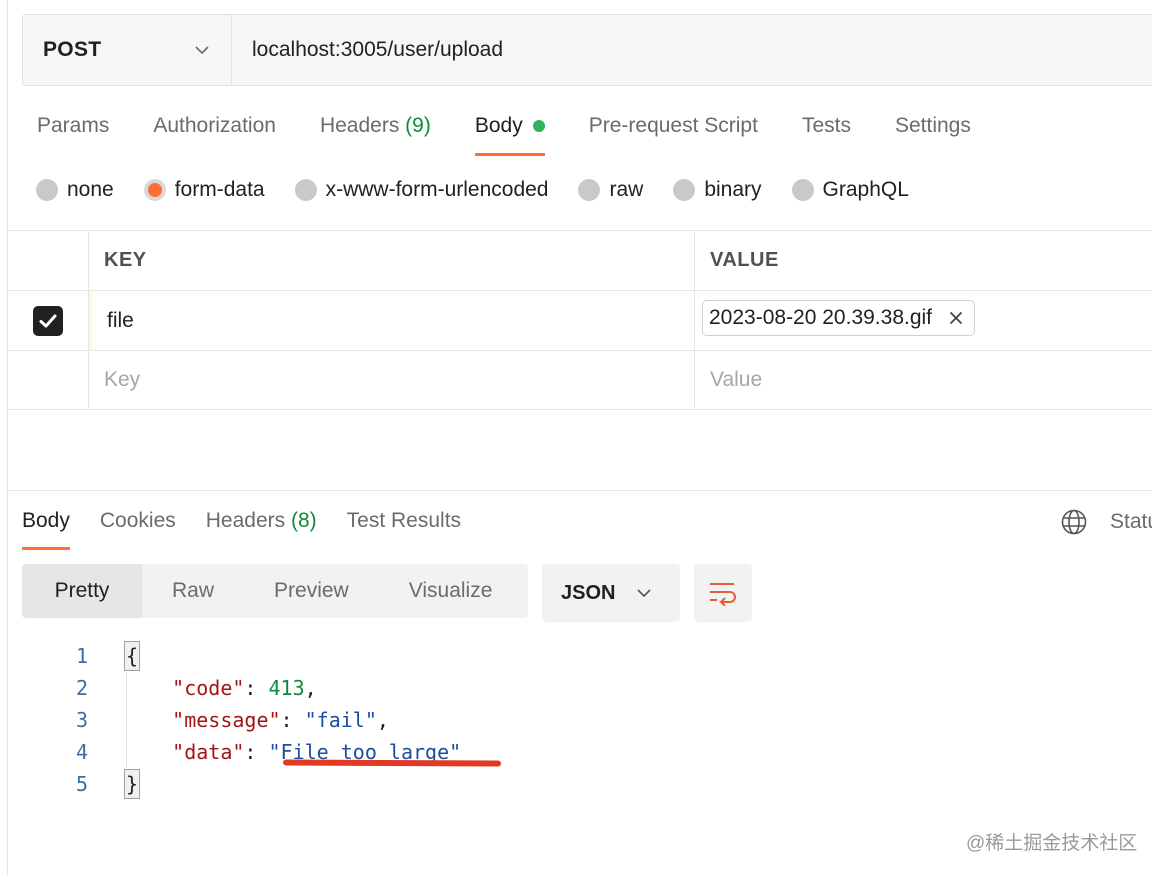 This screenshot has width=1152, height=876. I want to click on annotation-underline, so click(392, 763).